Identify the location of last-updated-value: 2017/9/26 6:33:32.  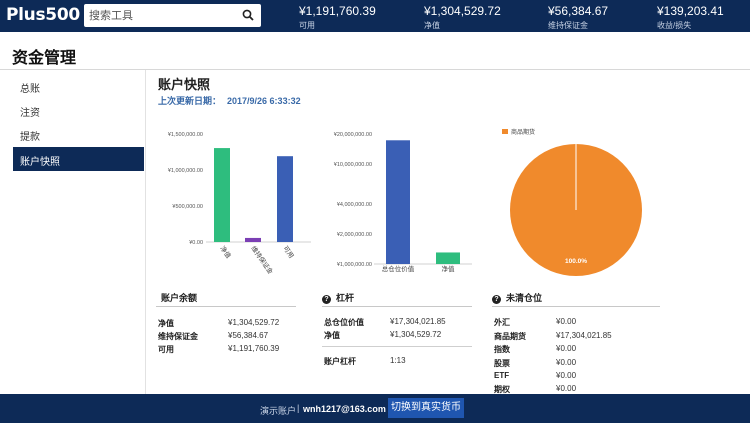
(264, 101).